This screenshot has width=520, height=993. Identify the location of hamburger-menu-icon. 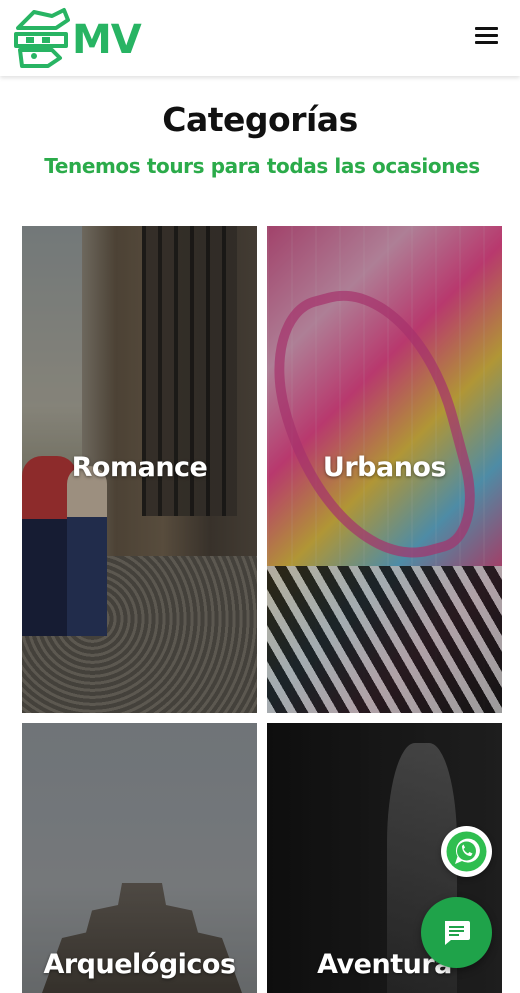
(487, 37).